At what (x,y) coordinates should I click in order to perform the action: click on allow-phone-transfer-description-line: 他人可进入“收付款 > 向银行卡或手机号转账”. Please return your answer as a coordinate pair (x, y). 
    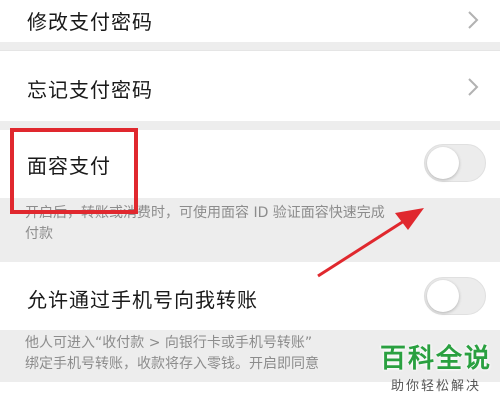
    Looking at the image, I should click on (169, 343).